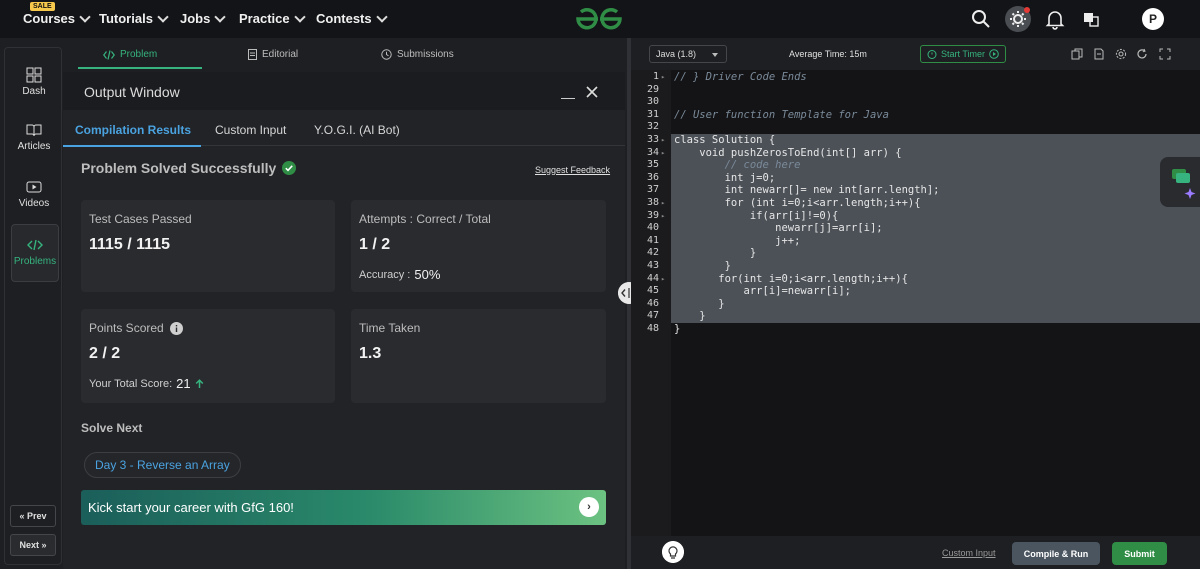 The height and width of the screenshot is (569, 1200). I want to click on nav-practice-label: Practice, so click(264, 18).